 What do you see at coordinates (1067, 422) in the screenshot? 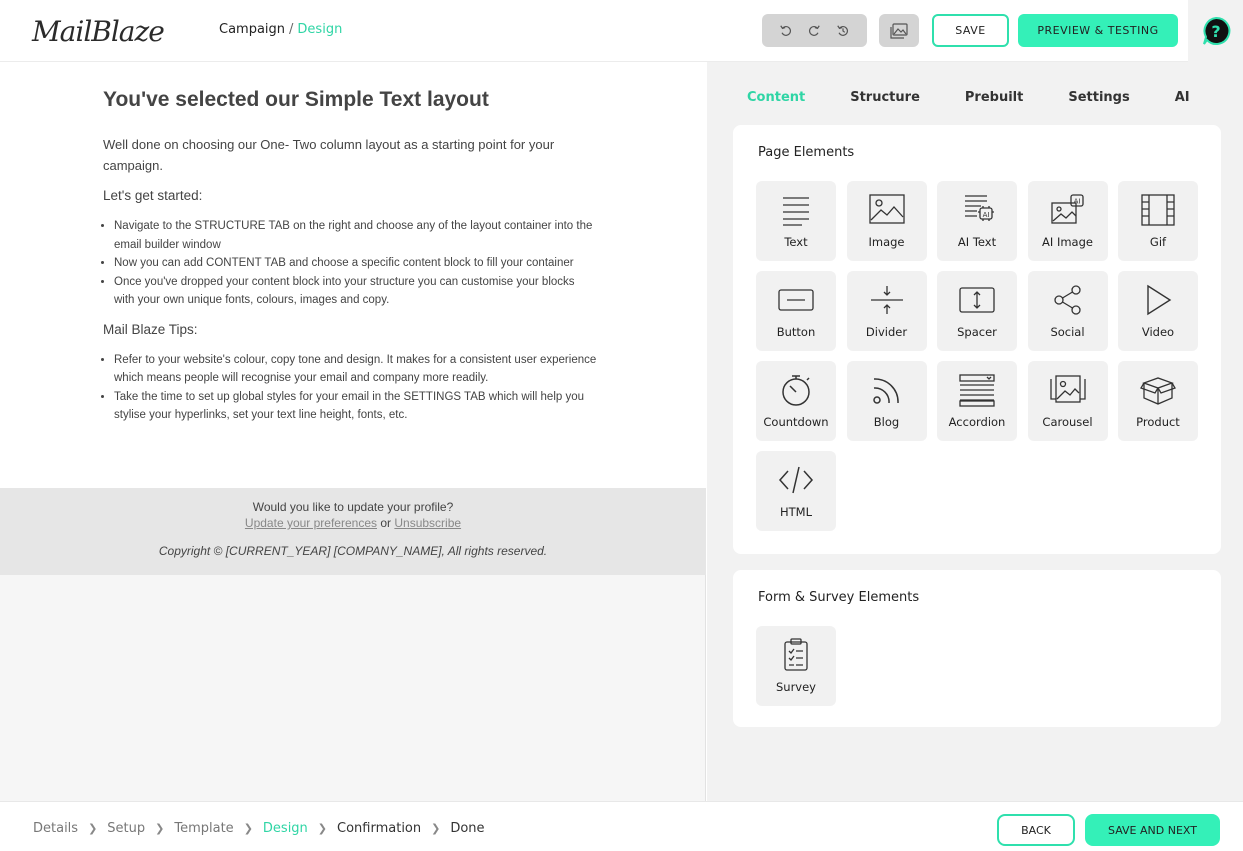
I see `element-label: Carousel` at bounding box center [1067, 422].